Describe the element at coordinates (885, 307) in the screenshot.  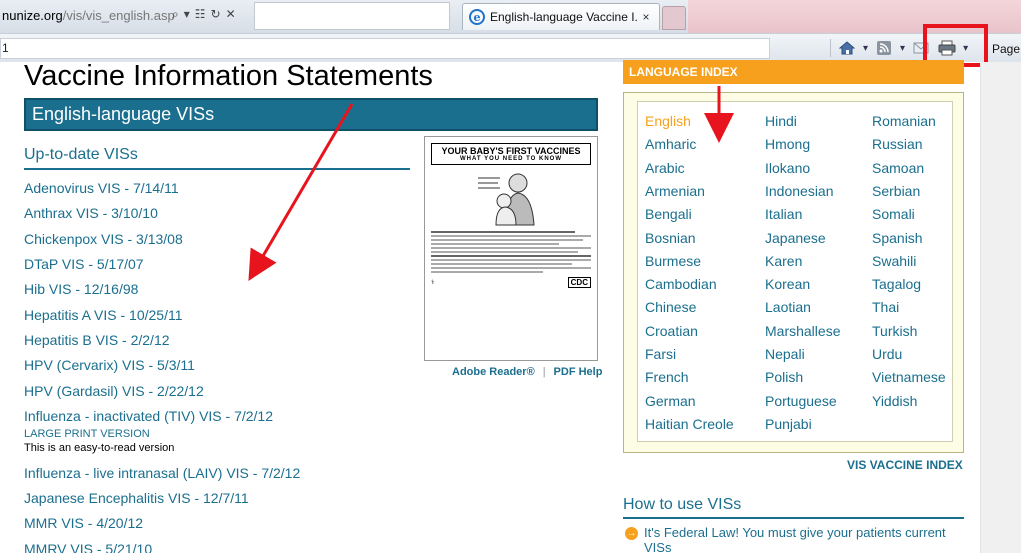
I see `language-link: Thai` at that location.